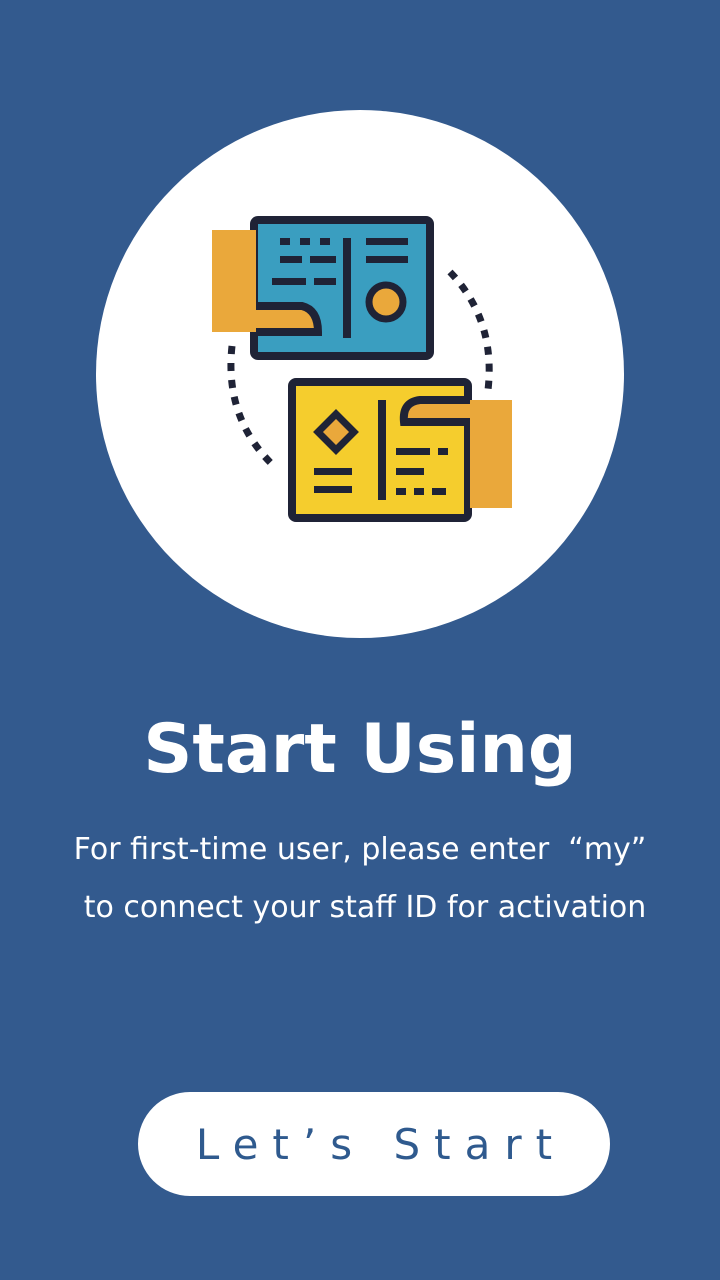 This screenshot has height=1280, width=720. I want to click on yellow-id-card, so click(400, 450).